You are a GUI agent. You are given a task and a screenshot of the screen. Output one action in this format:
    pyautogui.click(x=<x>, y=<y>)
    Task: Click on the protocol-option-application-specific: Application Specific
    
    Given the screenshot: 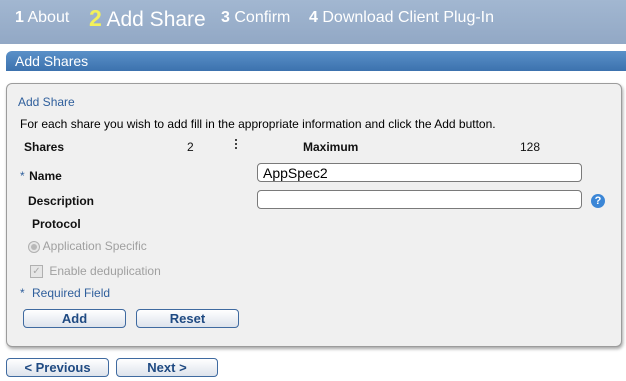 What is the action you would take?
    pyautogui.click(x=87, y=246)
    